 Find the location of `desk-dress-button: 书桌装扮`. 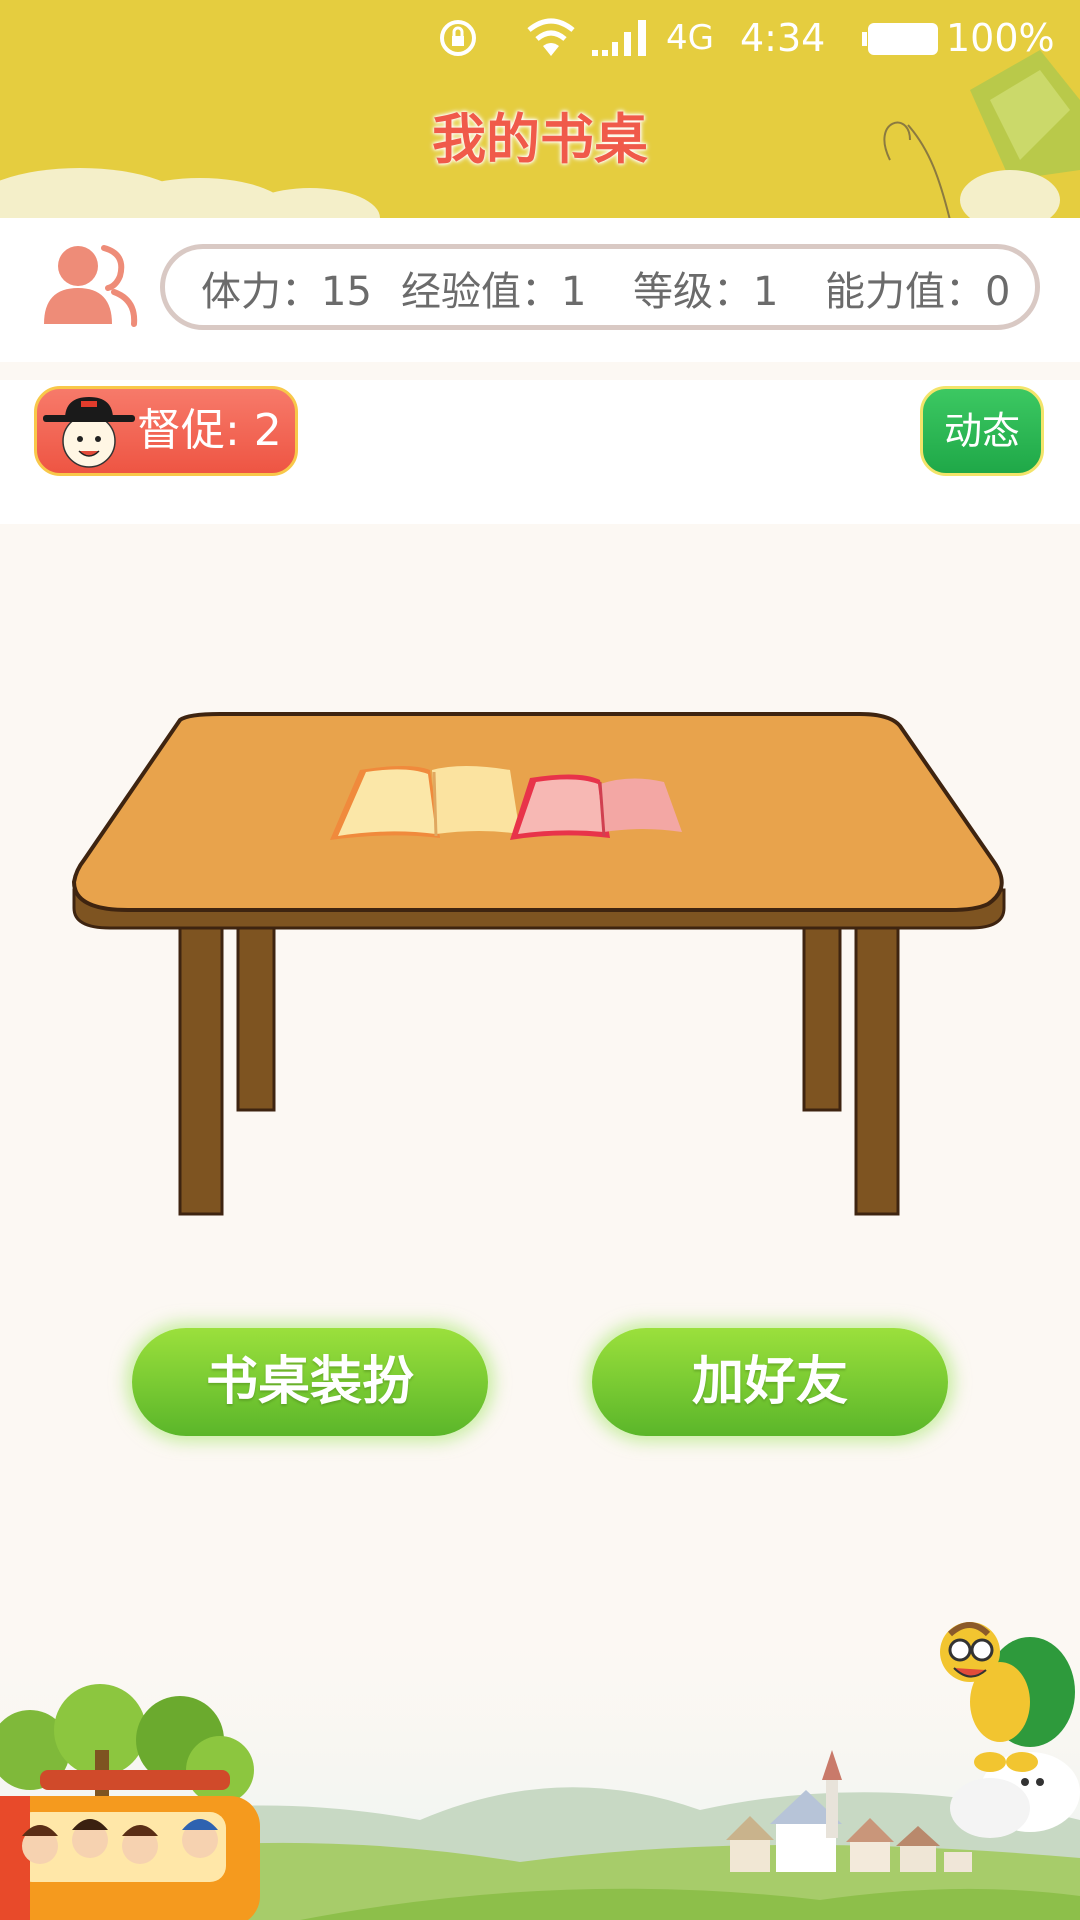

desk-dress-button: 书桌装扮 is located at coordinates (310, 1382).